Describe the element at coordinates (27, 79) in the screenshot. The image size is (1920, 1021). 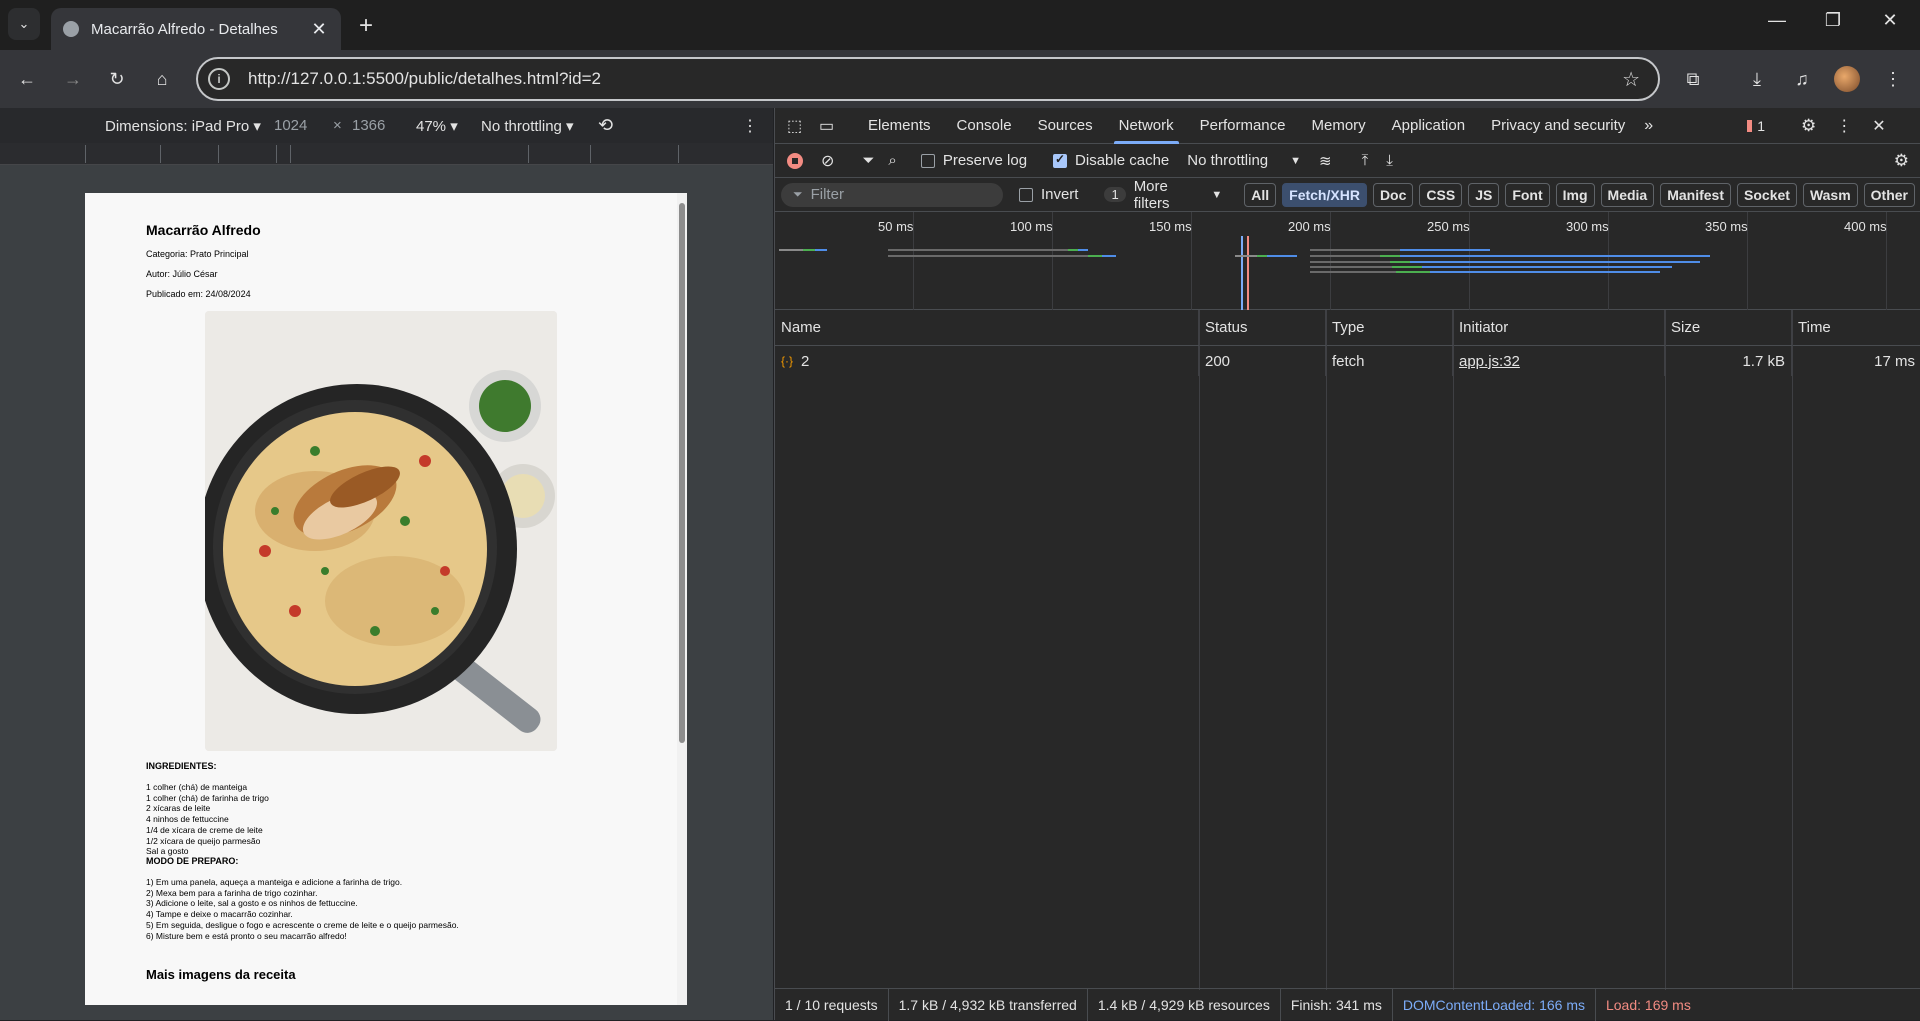
I see `back-arrow-icon: ←` at that location.